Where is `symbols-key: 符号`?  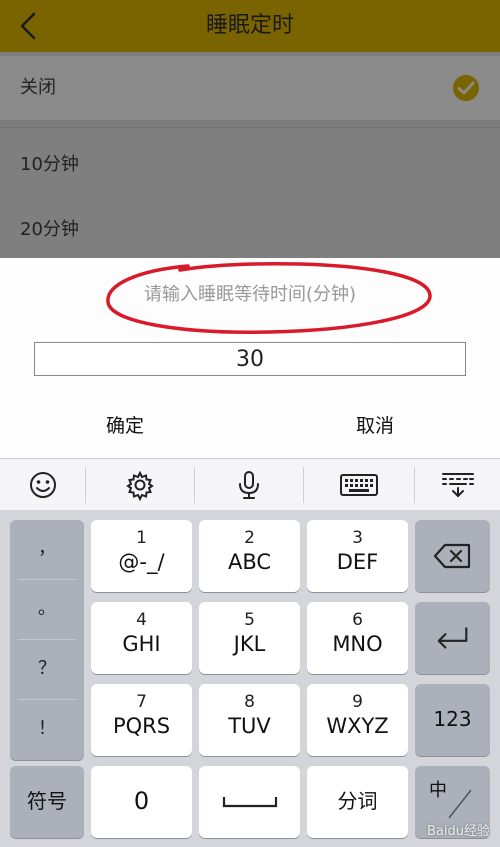
symbols-key: 符号 is located at coordinates (47, 802).